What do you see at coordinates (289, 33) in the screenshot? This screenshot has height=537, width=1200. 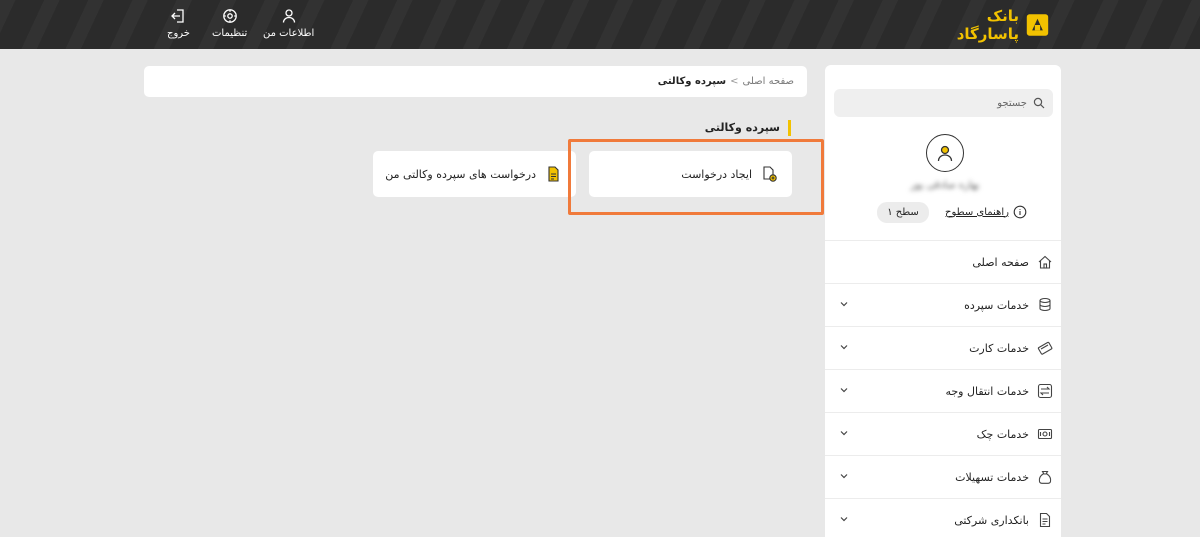 I see `my-info-label: اطلاعات من` at bounding box center [289, 33].